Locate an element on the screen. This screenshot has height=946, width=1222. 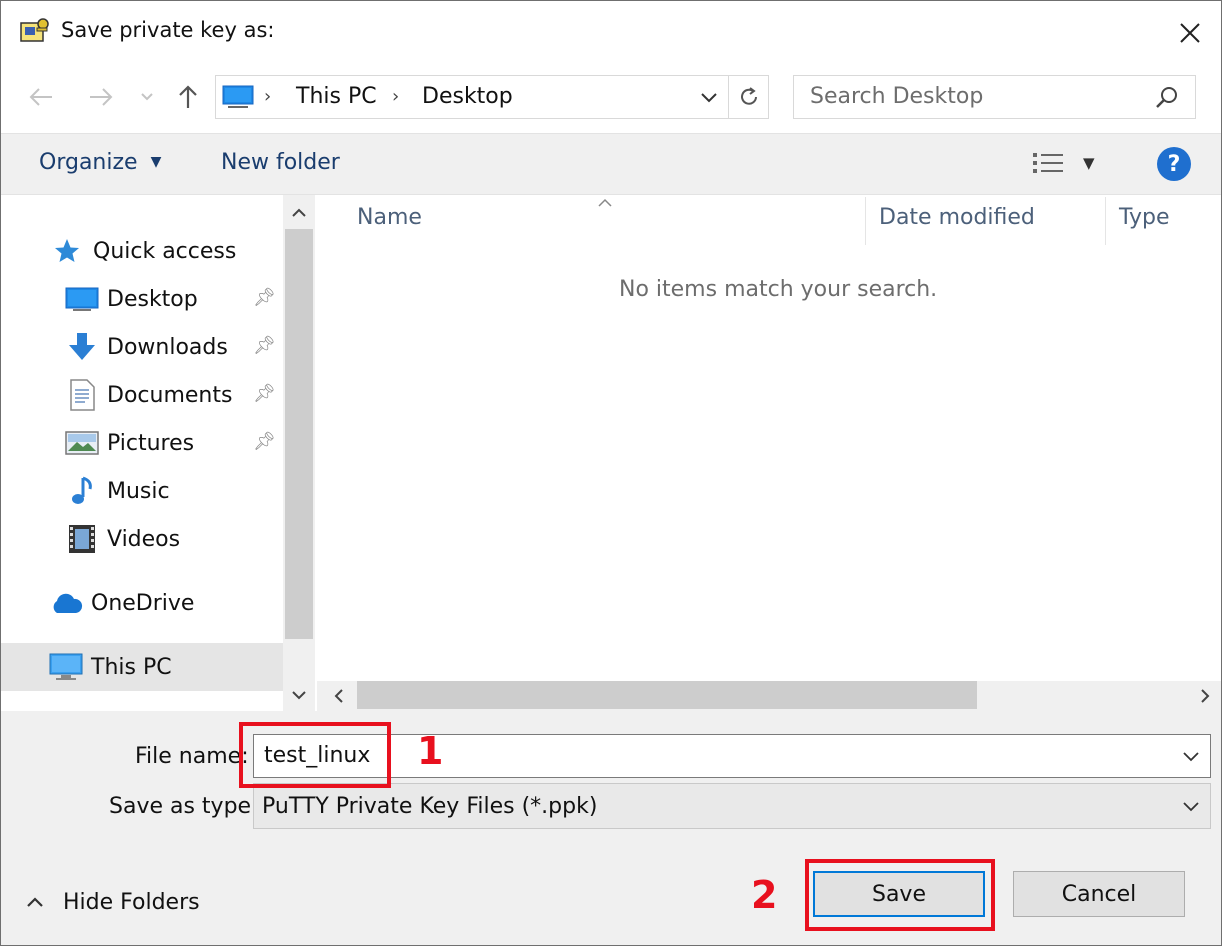
annotation-step-1: 1 is located at coordinates (430, 751).